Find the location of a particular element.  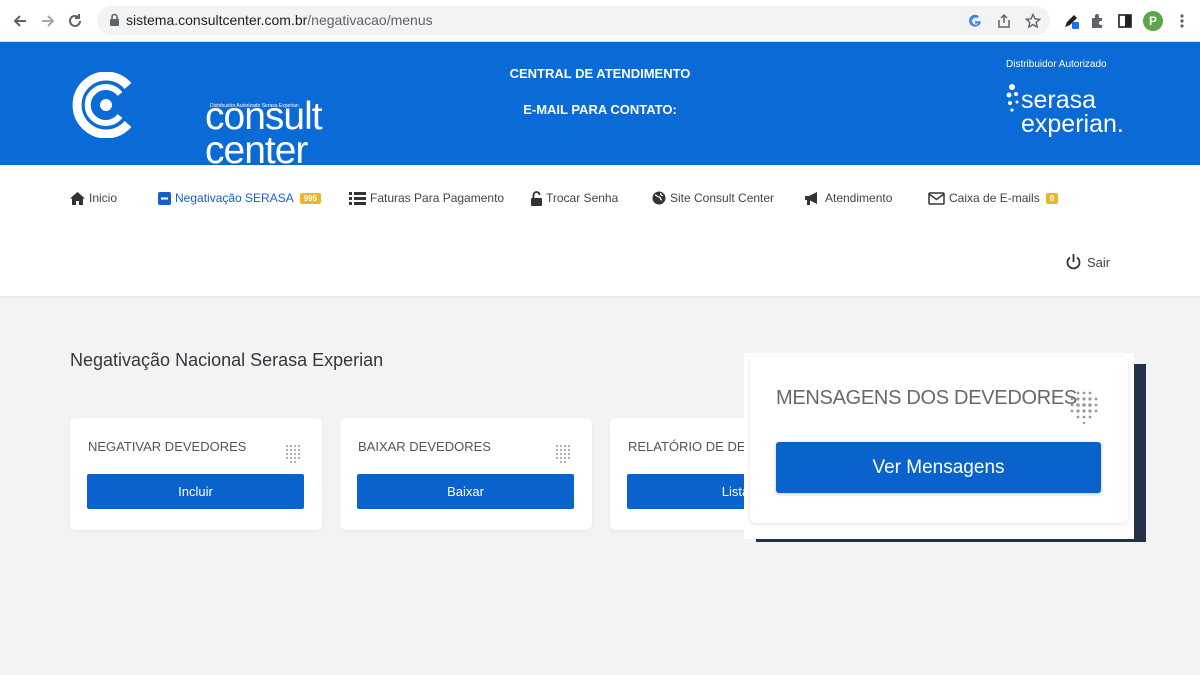

card-negativar-devedores: NEGATIVAR DEVEDORES Incluir is located at coordinates (196, 474).